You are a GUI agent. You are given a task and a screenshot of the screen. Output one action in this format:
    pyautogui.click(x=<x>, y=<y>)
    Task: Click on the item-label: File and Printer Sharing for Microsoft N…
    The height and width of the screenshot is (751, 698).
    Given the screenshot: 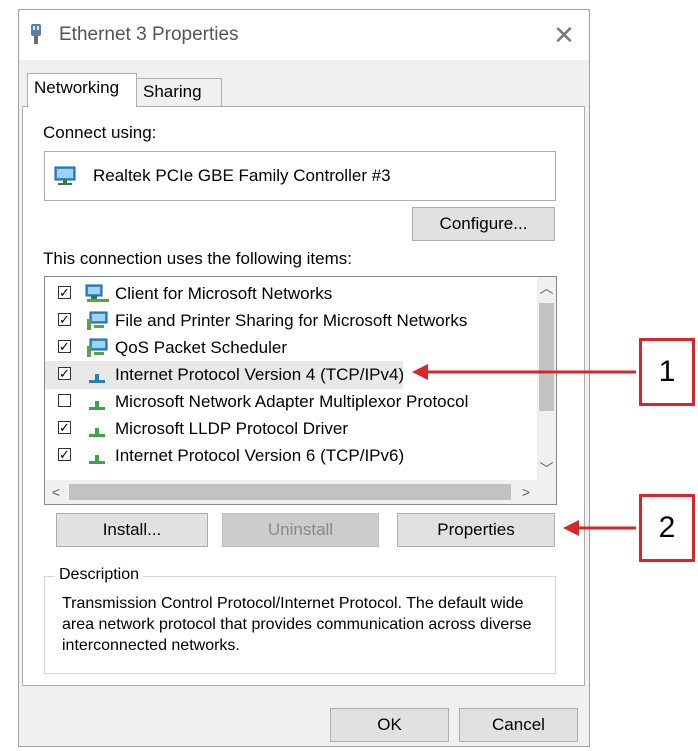 What is the action you would take?
    pyautogui.click(x=291, y=320)
    